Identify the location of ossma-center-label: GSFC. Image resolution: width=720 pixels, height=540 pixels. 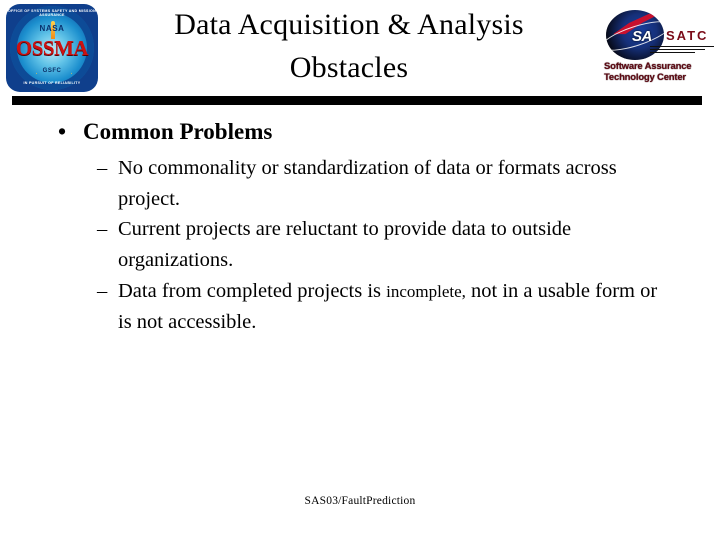
(52, 71).